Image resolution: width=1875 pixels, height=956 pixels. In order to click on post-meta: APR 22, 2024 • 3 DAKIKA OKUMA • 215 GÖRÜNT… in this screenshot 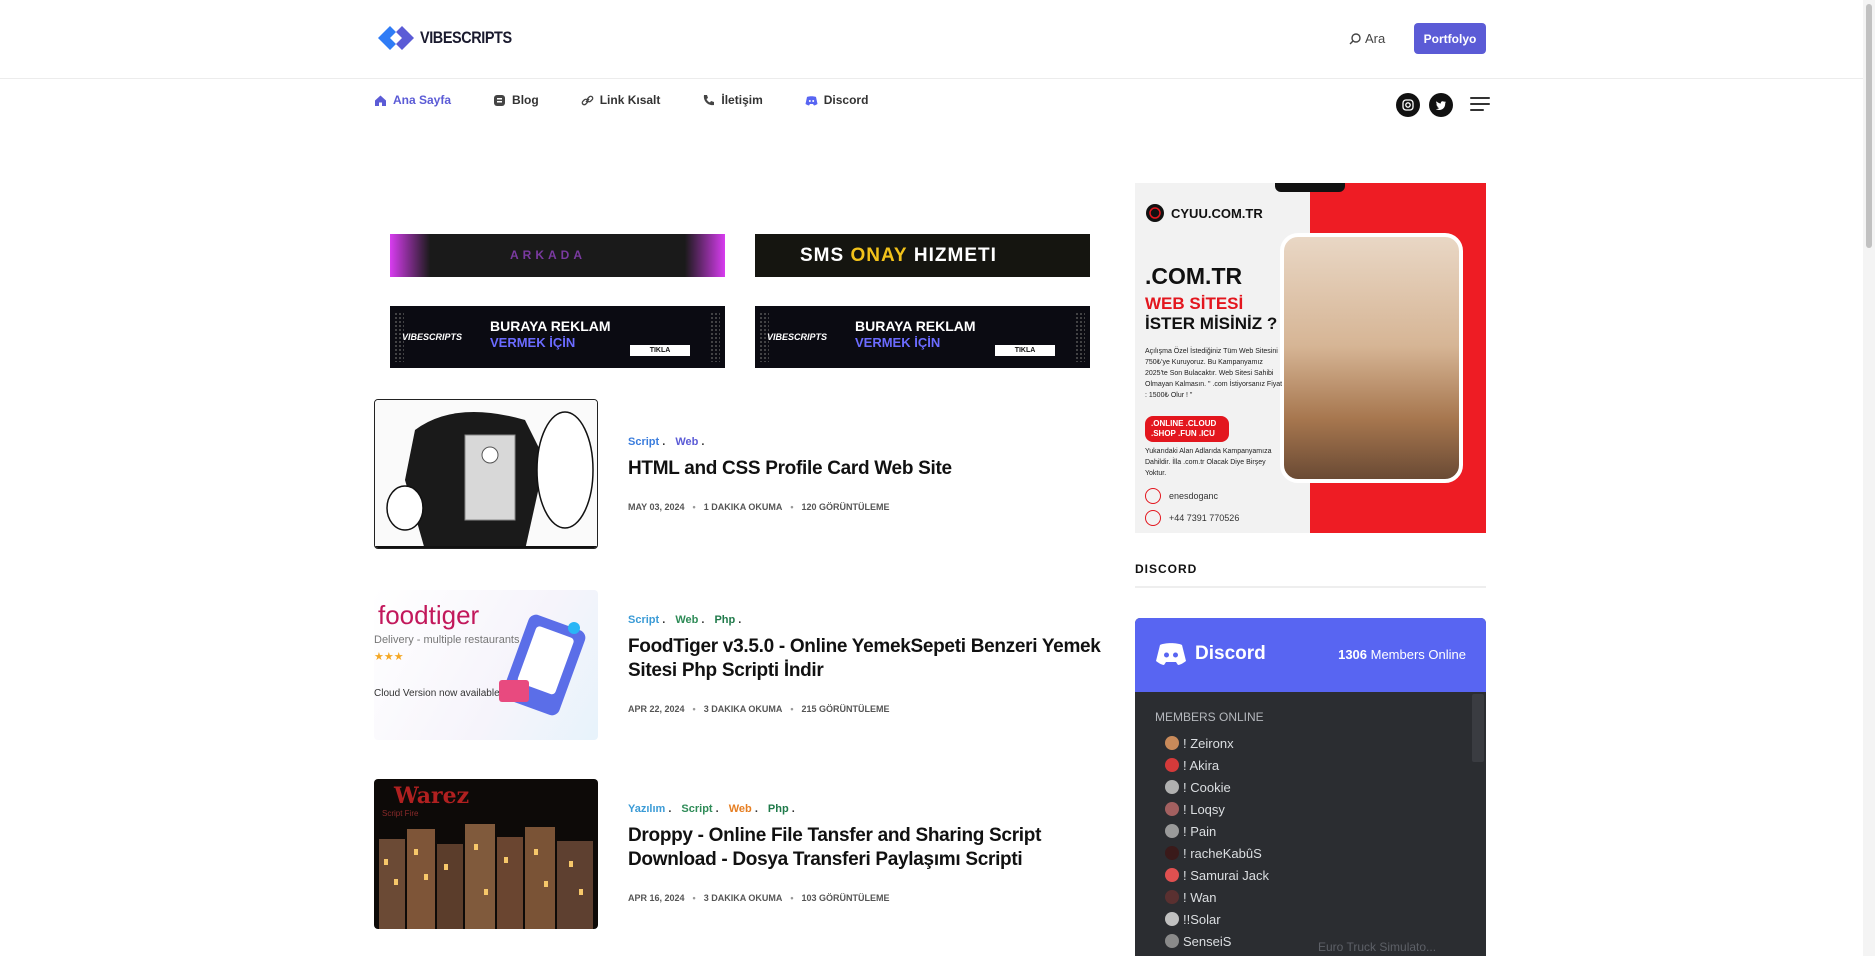, I will do `click(759, 709)`.